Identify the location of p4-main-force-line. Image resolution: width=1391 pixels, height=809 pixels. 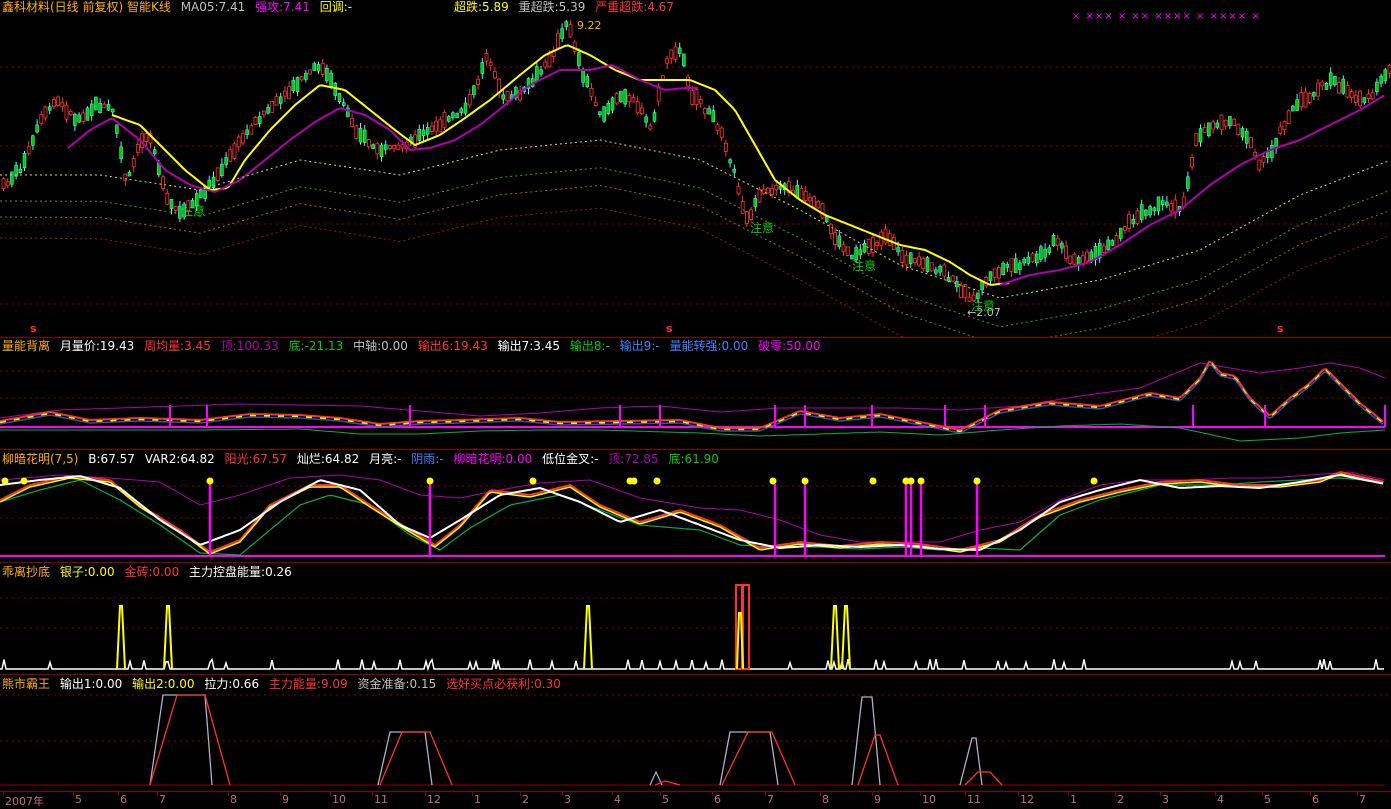
(692, 664).